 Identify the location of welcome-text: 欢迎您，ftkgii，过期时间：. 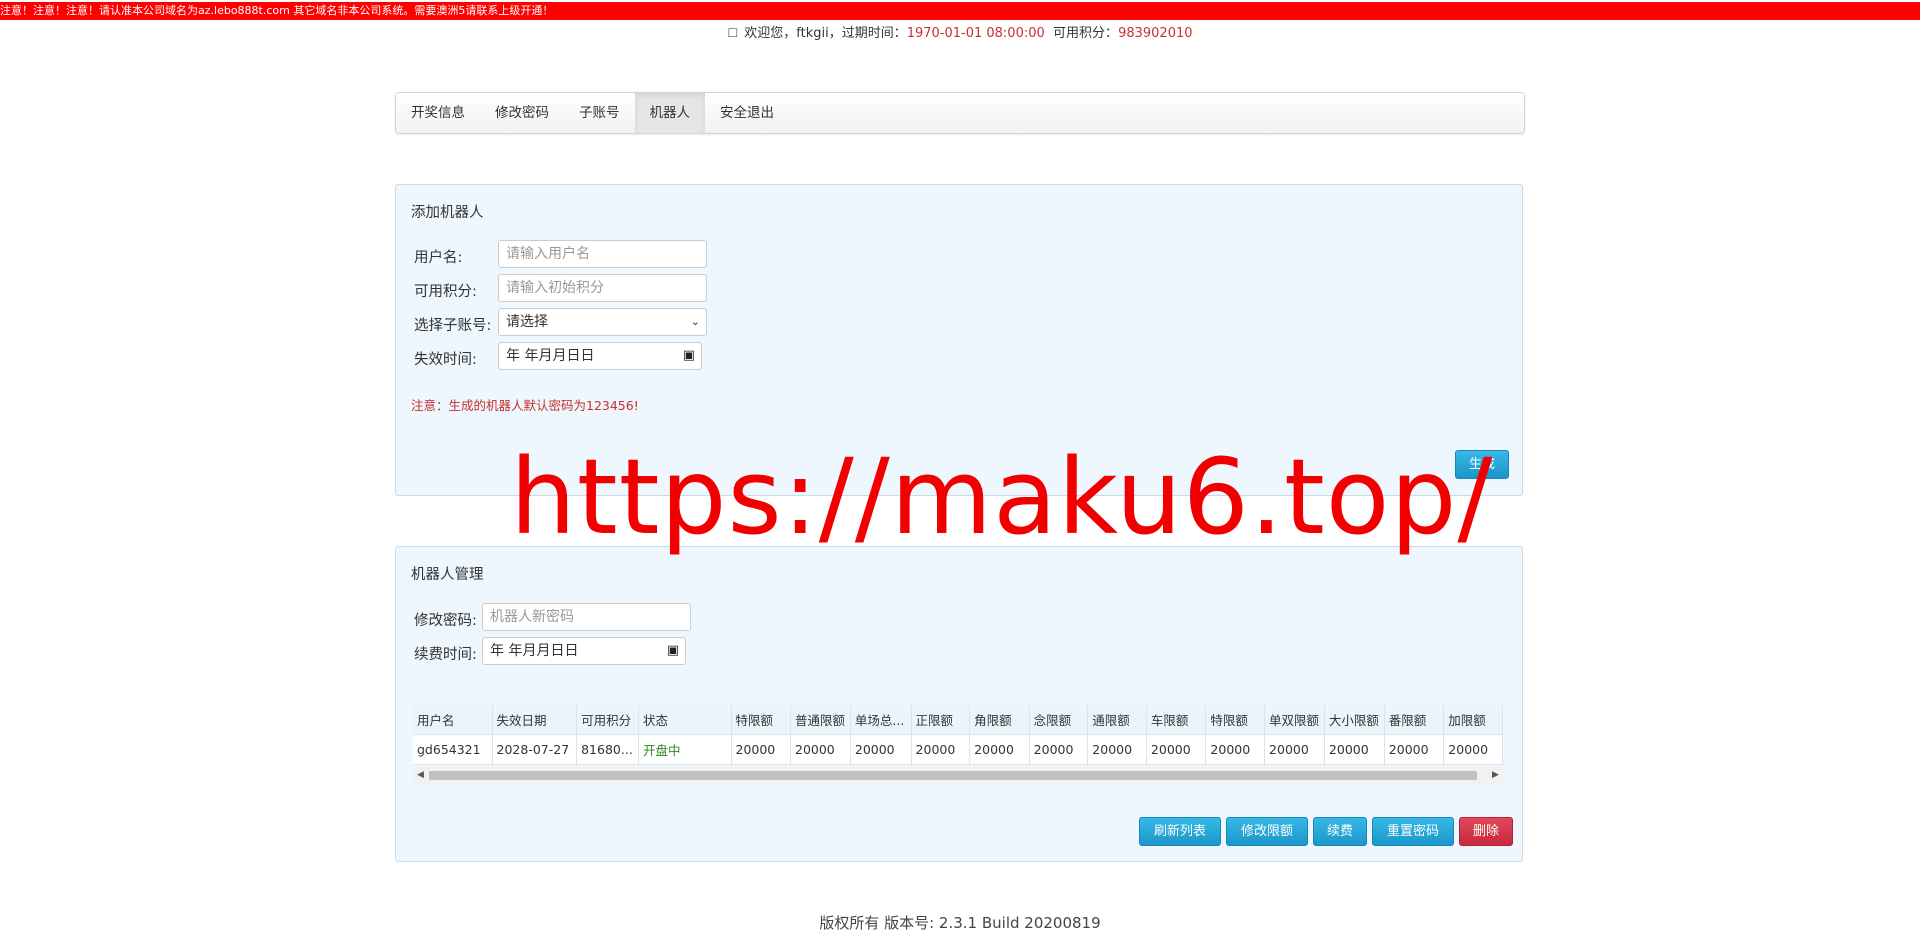
(825, 33).